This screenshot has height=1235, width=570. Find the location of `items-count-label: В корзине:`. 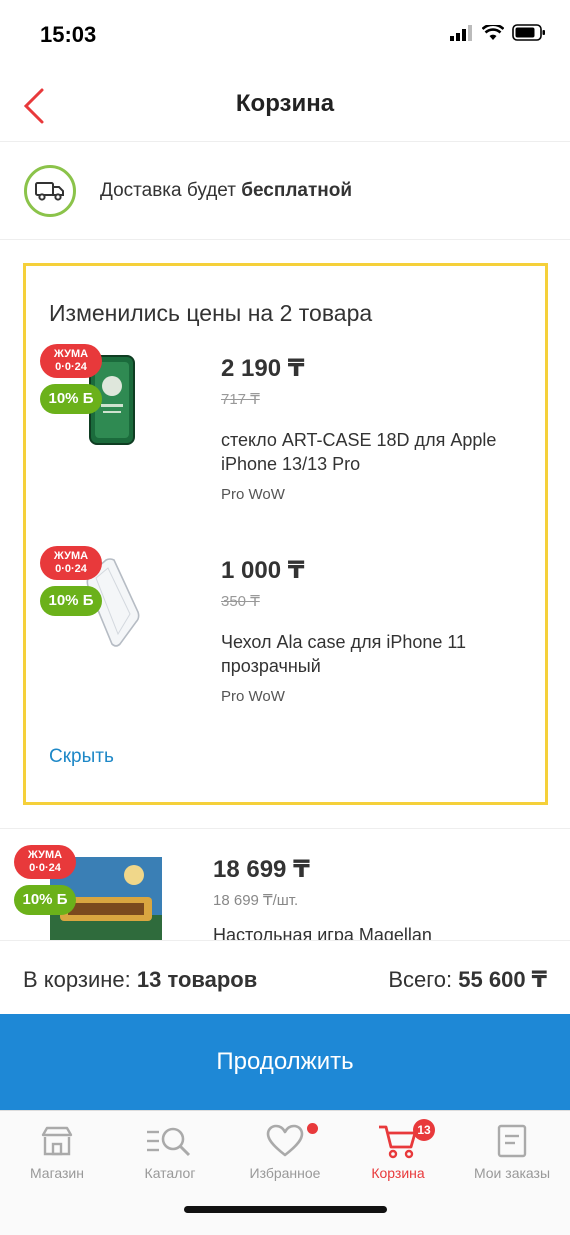

items-count-label: В корзине: is located at coordinates (80, 979).